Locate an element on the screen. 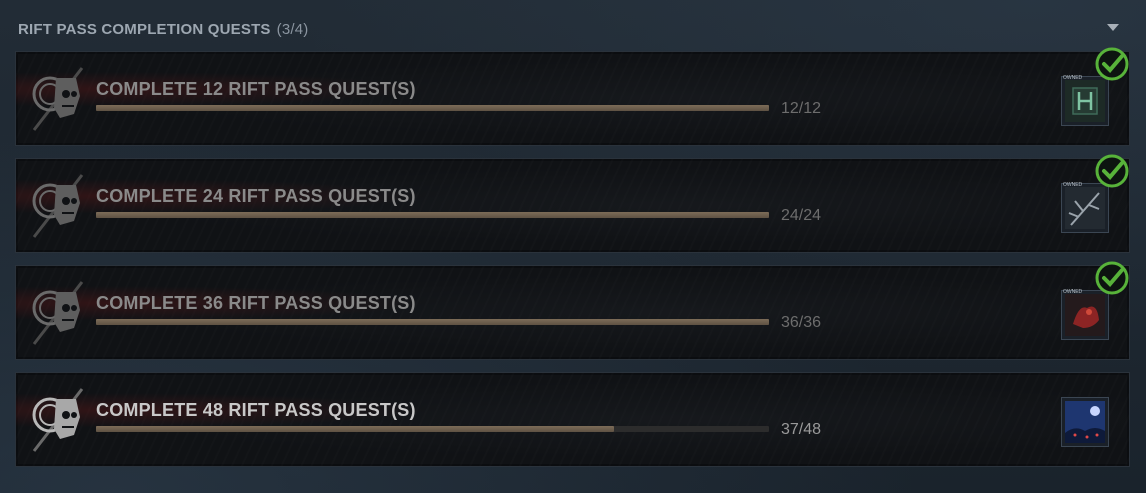 This screenshot has width=1146, height=493. quest-progress-text: 37/48 is located at coordinates (801, 429).